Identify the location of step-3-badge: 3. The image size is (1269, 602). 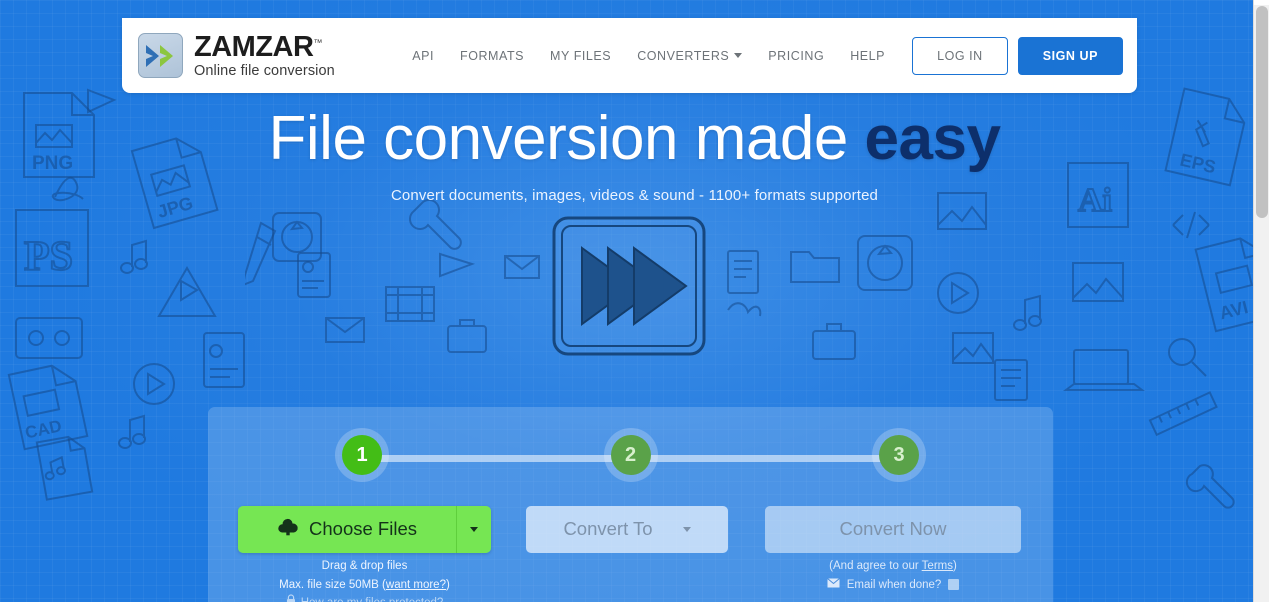
(899, 455).